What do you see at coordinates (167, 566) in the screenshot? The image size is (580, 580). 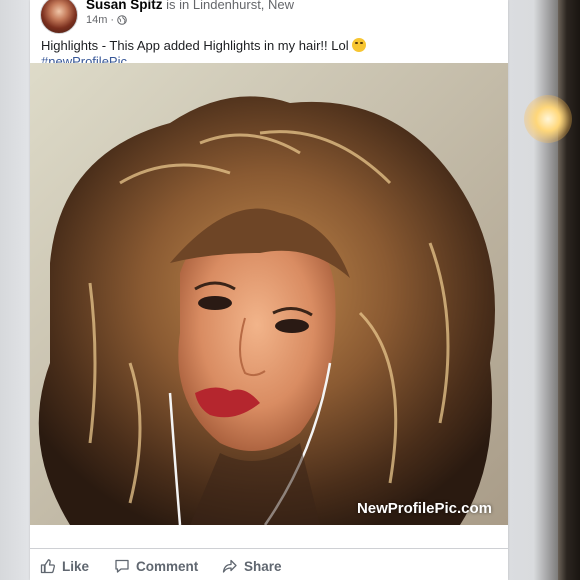 I see `comment-label: Comment` at bounding box center [167, 566].